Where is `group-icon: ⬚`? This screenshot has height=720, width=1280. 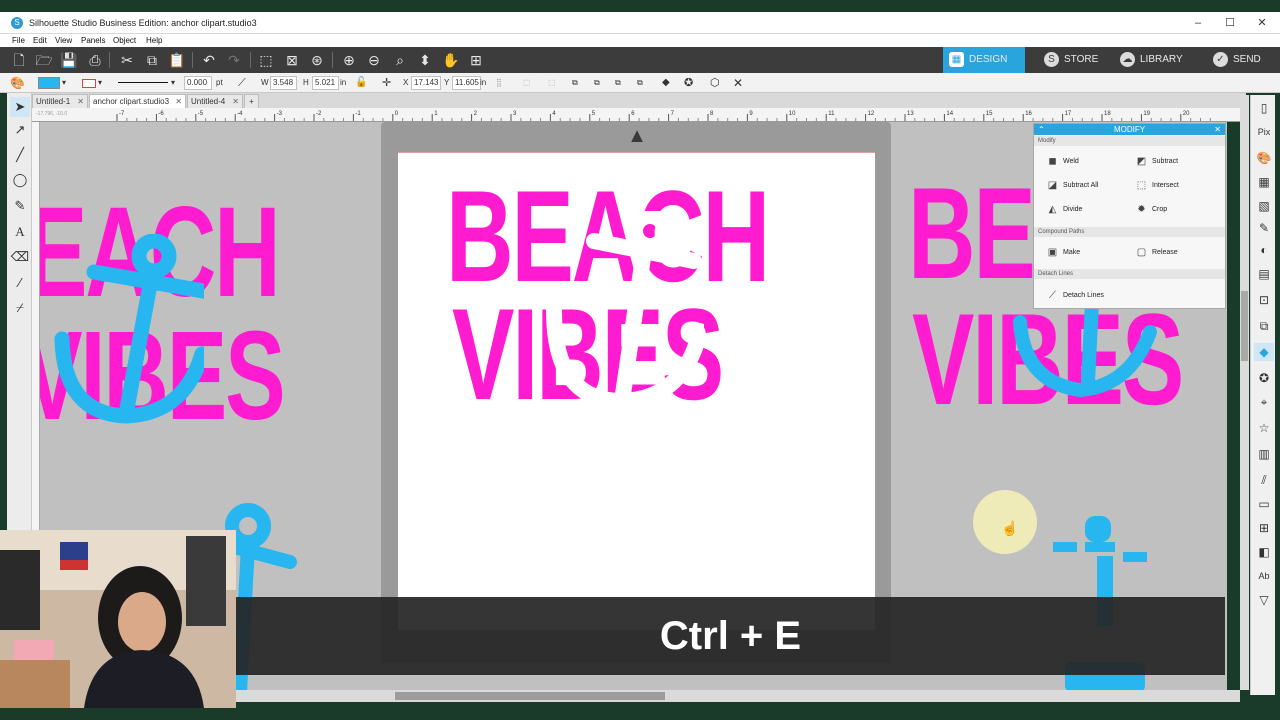
group-icon: ⬚ is located at coordinates (527, 83).